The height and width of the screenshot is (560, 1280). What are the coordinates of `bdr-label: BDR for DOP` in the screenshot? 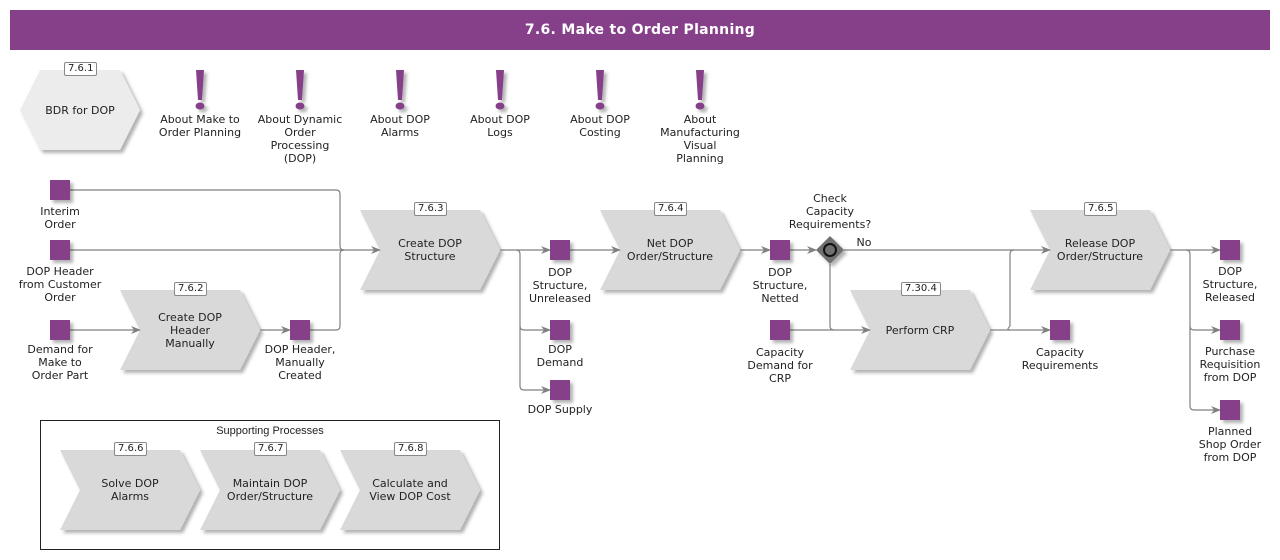 It's located at (80, 110).